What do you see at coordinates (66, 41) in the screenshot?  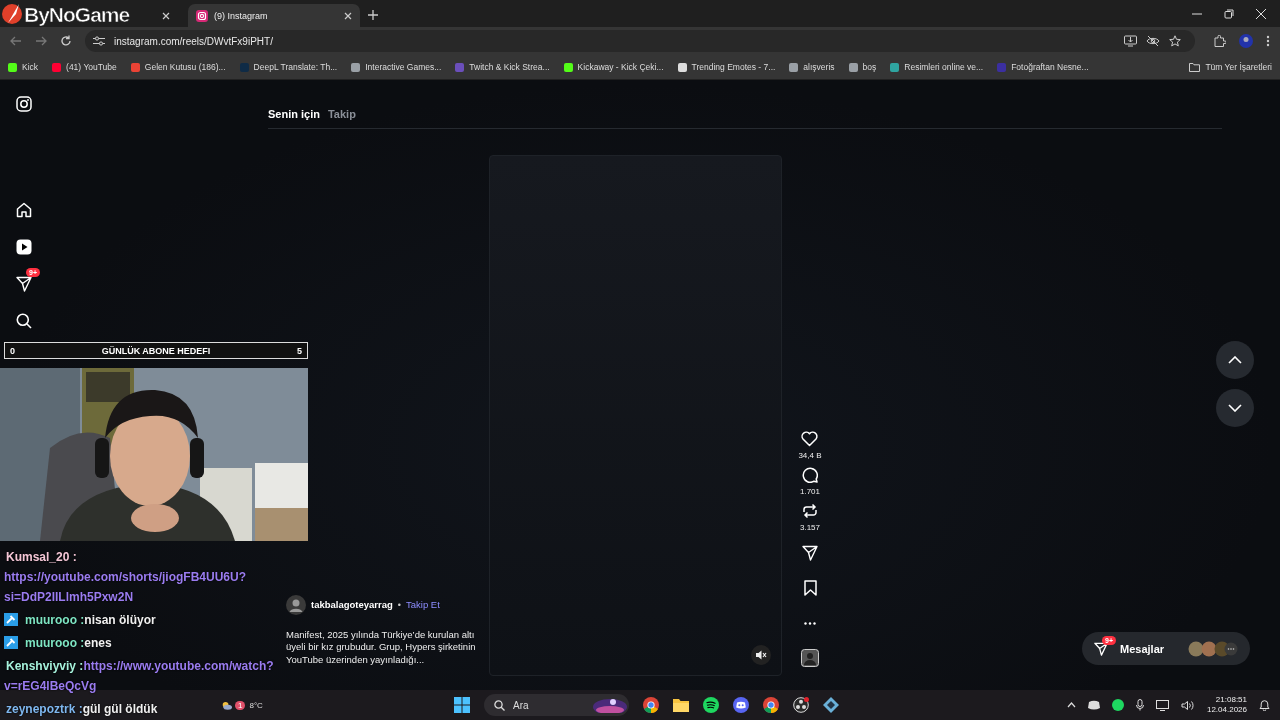 I see `reload-icon` at bounding box center [66, 41].